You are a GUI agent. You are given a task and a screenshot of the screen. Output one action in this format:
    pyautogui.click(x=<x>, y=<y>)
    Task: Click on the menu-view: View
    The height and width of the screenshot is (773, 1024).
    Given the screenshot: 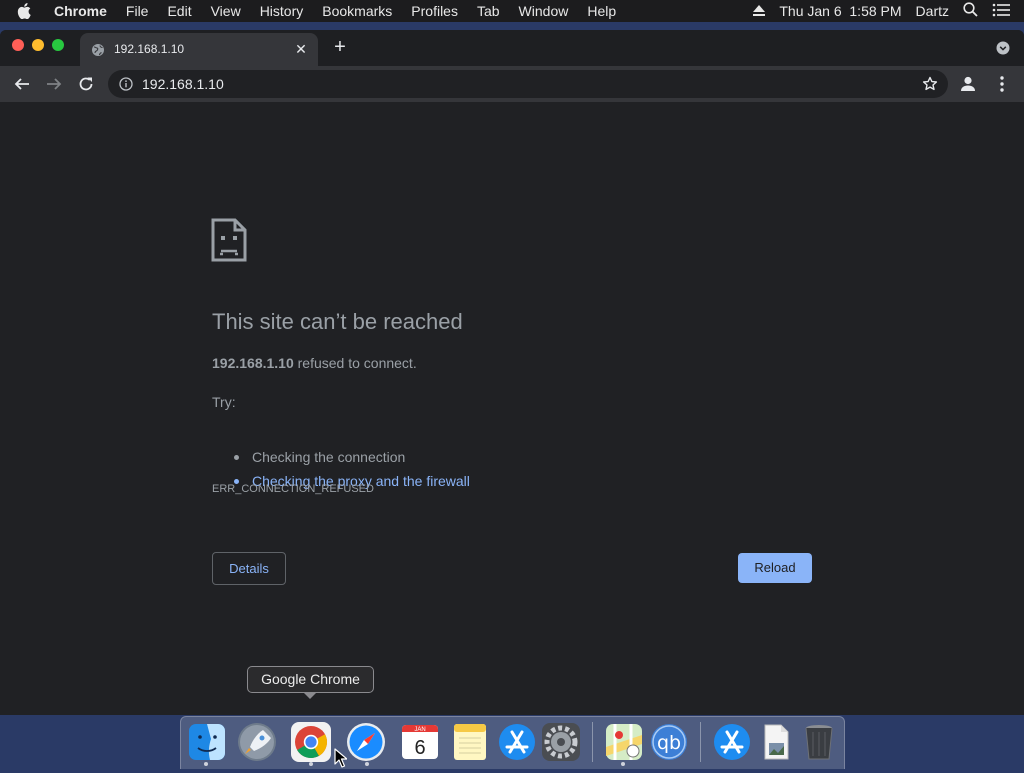 What is the action you would take?
    pyautogui.click(x=226, y=11)
    